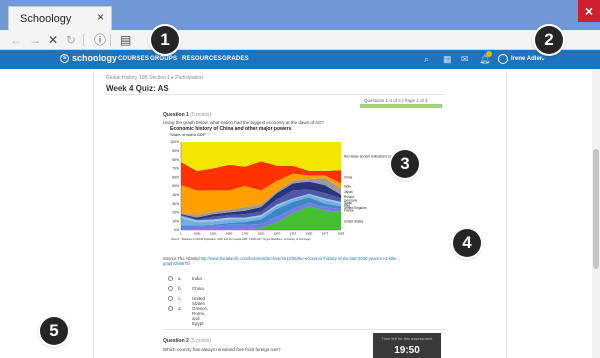  What do you see at coordinates (245, 234) in the screenshot?
I see `x-tick-label: 1700` at bounding box center [245, 234].